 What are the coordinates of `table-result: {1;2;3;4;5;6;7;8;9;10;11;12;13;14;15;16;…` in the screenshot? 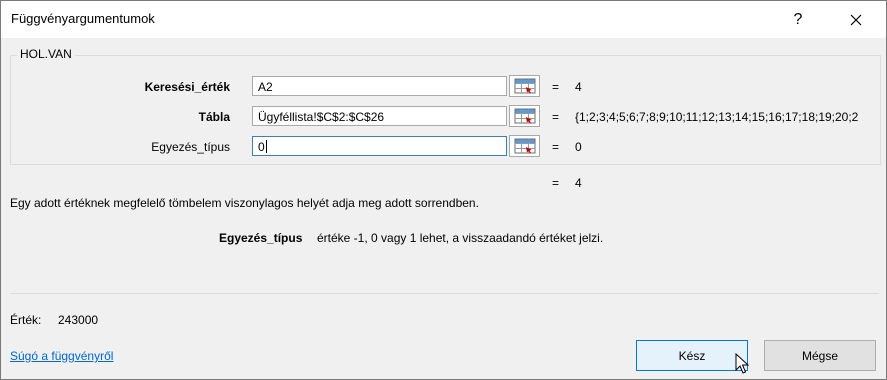 It's located at (717, 117).